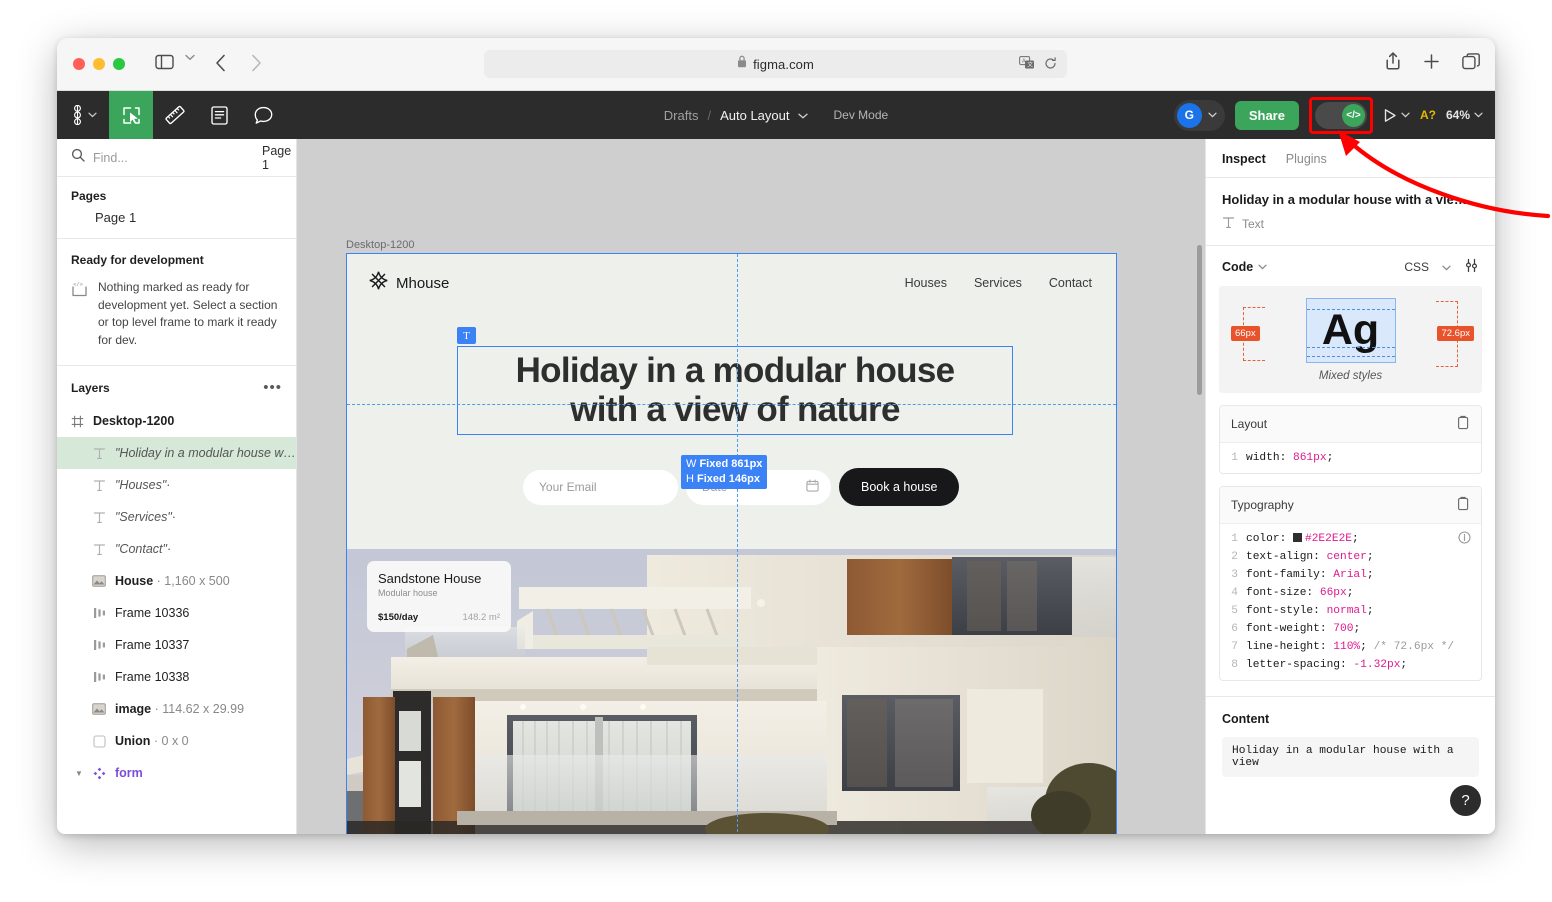  What do you see at coordinates (1189, 115) in the screenshot?
I see `avatar: G` at bounding box center [1189, 115].